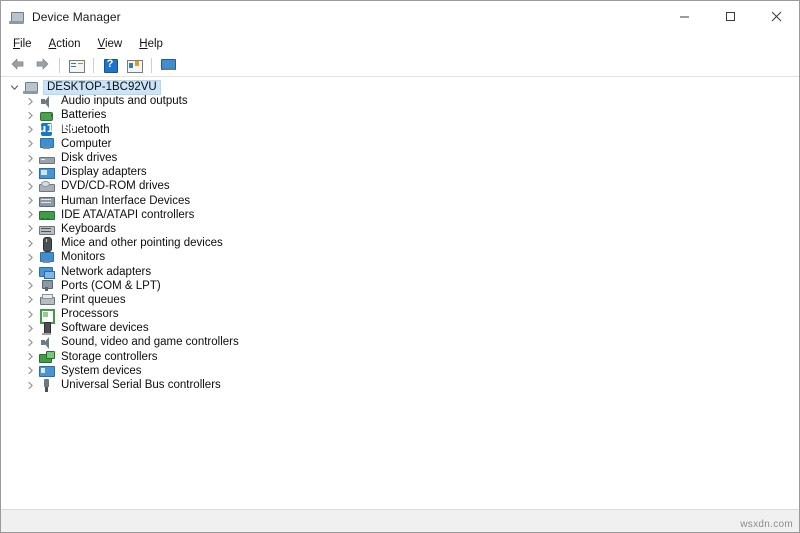 The height and width of the screenshot is (533, 800). What do you see at coordinates (400, 229) in the screenshot?
I see `tree-item: Keyboards` at bounding box center [400, 229].